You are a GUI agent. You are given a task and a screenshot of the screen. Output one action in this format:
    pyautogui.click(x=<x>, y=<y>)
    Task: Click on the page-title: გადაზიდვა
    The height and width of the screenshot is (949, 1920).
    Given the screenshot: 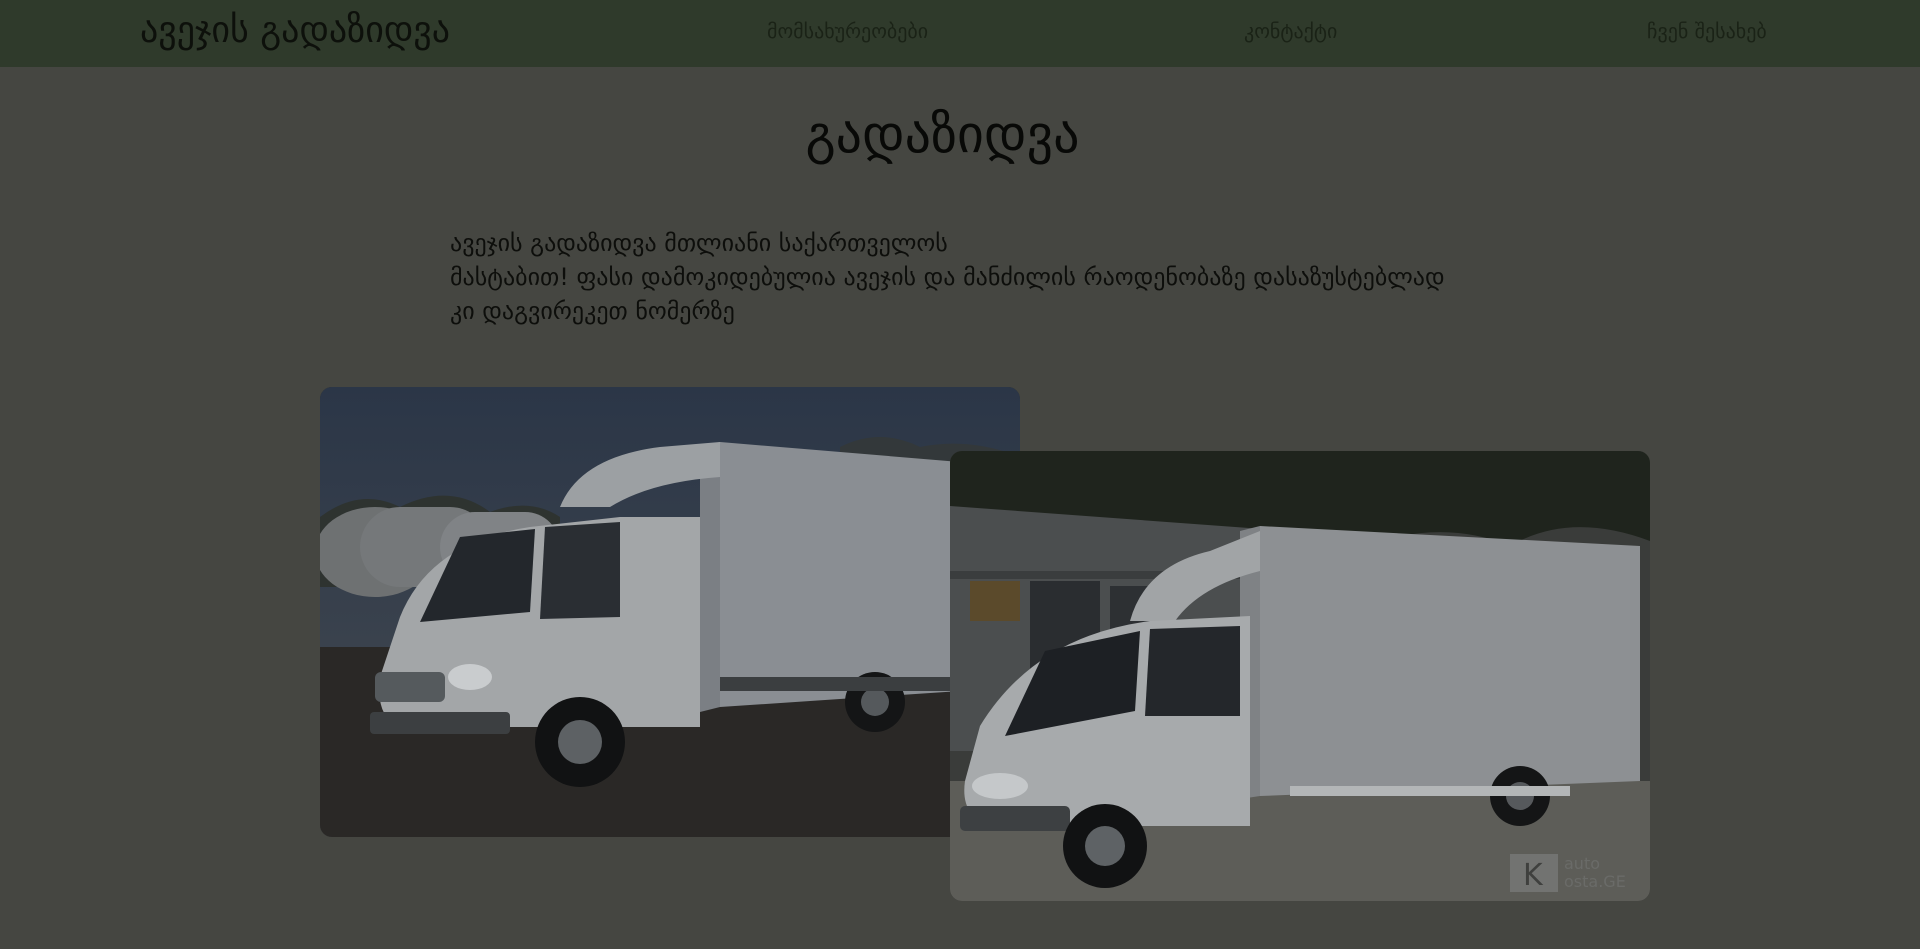 What is the action you would take?
    pyautogui.click(x=942, y=135)
    